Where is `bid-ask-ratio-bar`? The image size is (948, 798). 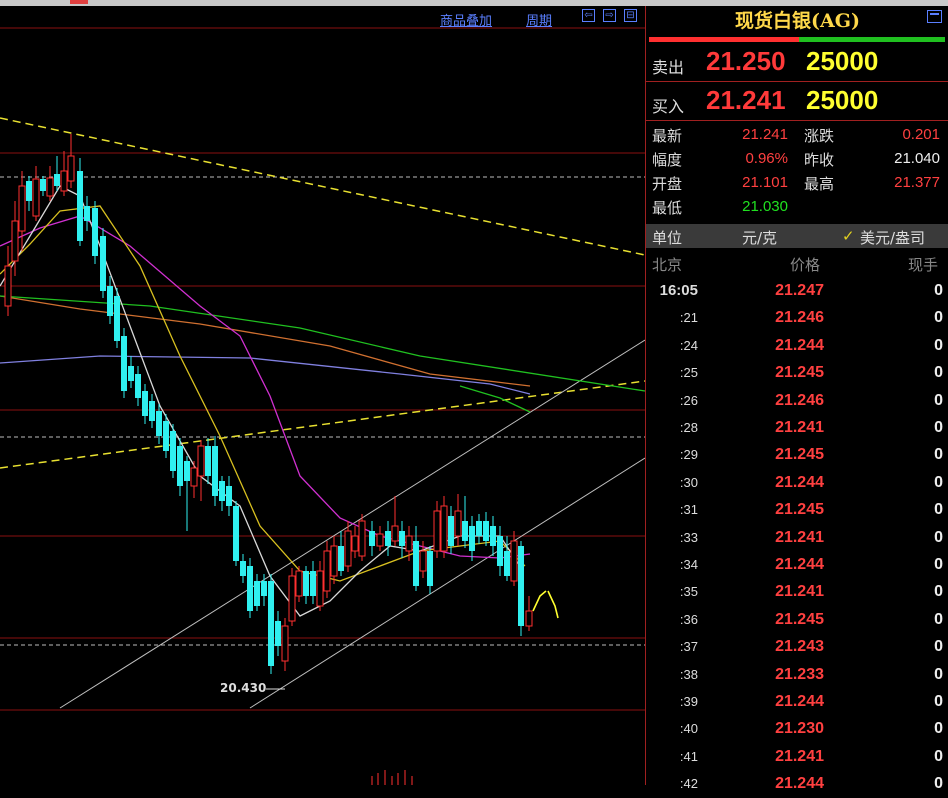 bid-ask-ratio-bar is located at coordinates (797, 39).